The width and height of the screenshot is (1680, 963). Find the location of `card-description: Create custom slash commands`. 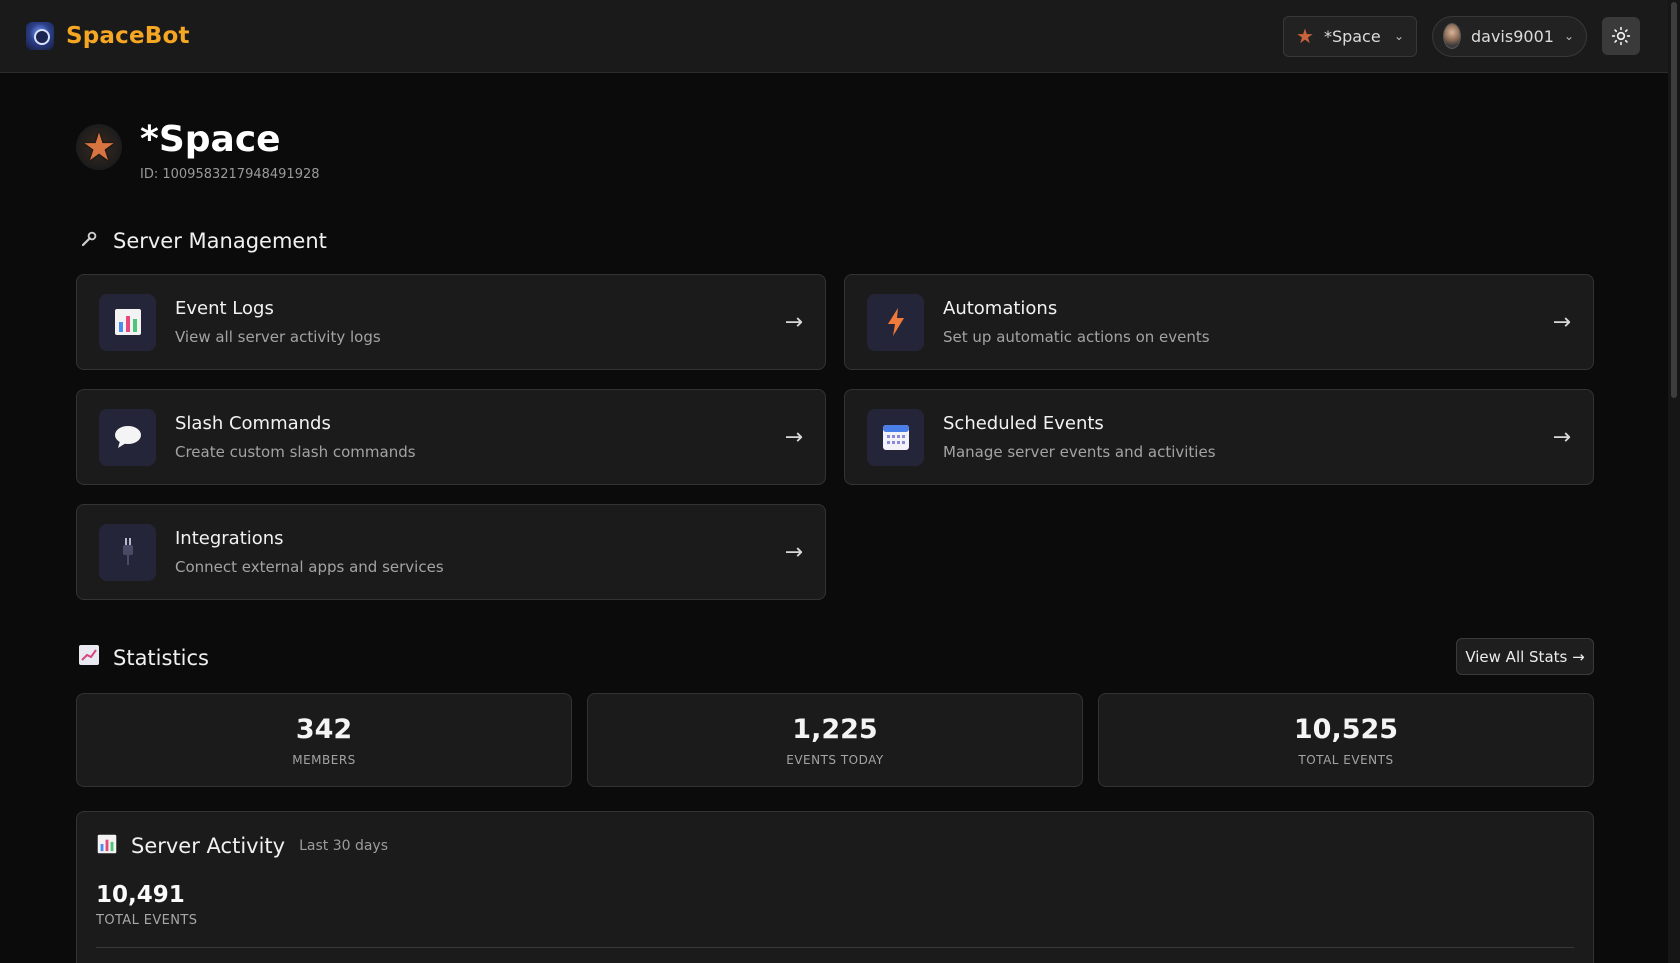

card-description: Create custom slash commands is located at coordinates (295, 452).